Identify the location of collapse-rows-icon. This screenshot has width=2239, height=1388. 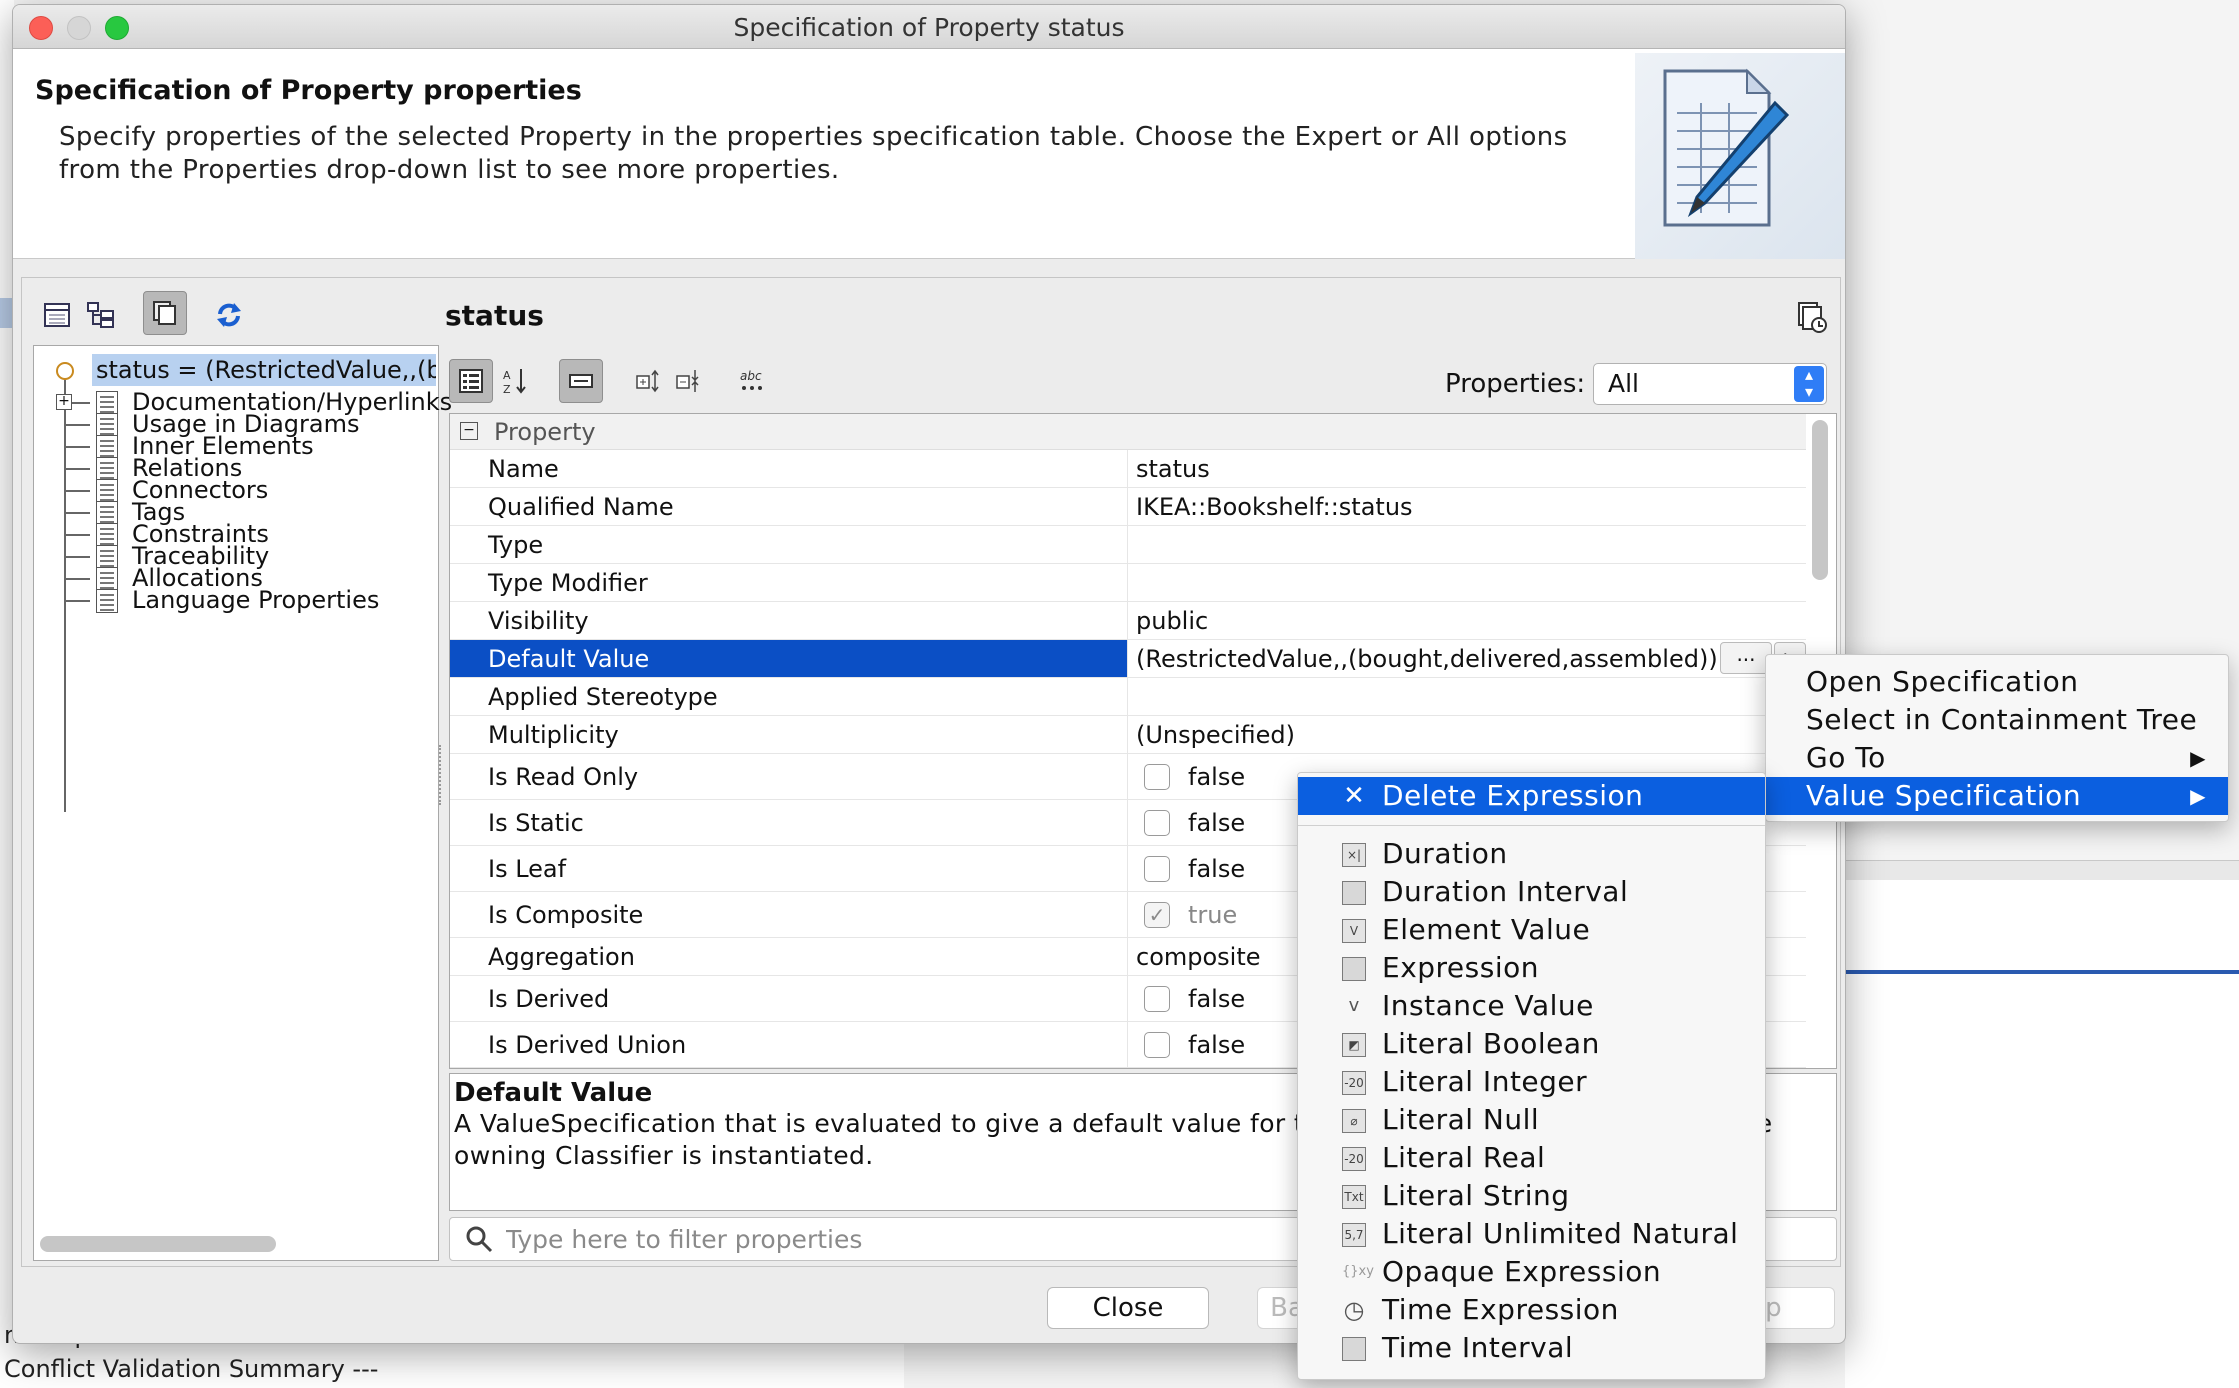
(581, 381).